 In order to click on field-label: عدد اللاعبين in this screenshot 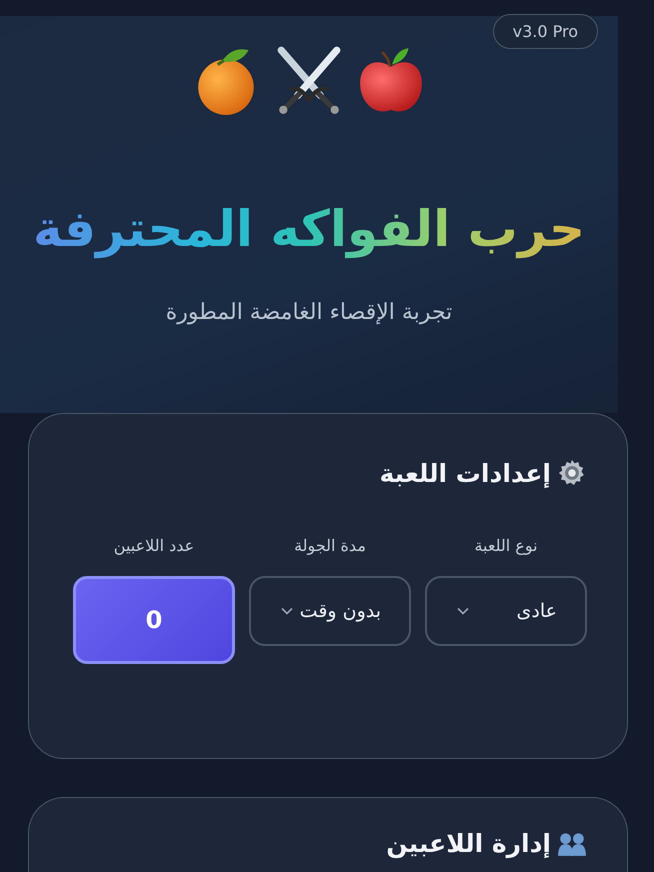, I will do `click(154, 545)`.